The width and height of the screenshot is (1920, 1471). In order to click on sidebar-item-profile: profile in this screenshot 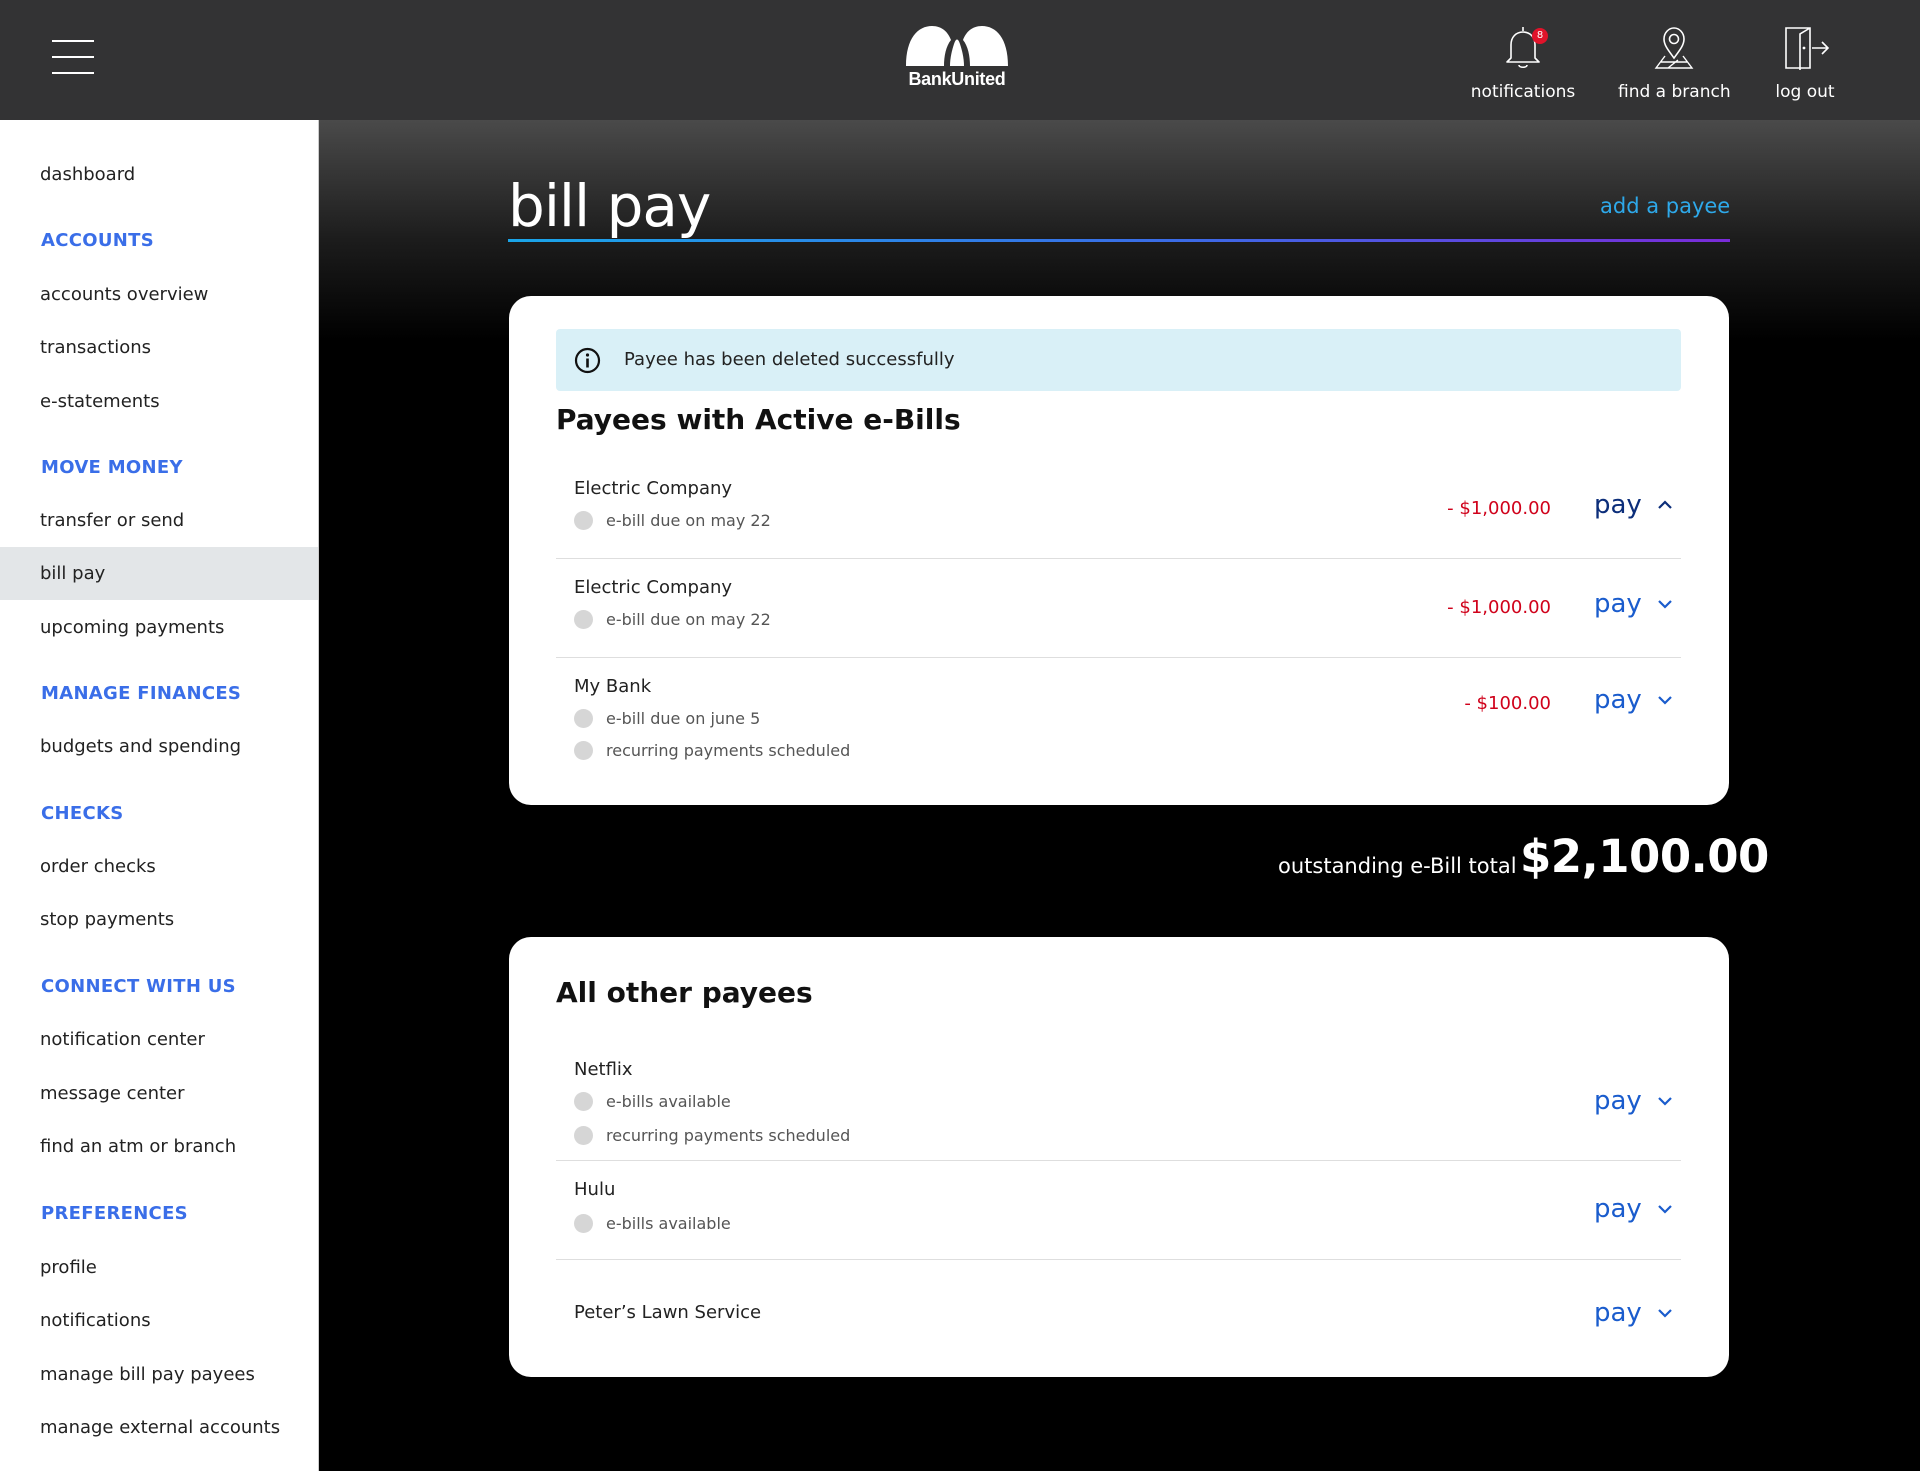, I will do `click(159, 1267)`.